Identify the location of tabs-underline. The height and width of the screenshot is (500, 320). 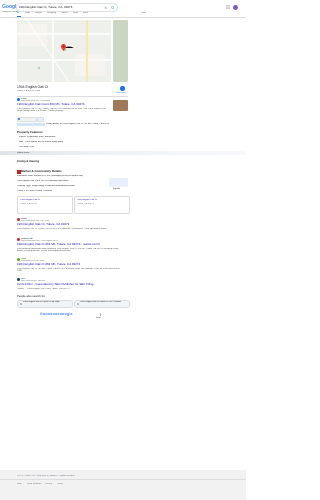
(19, 16).